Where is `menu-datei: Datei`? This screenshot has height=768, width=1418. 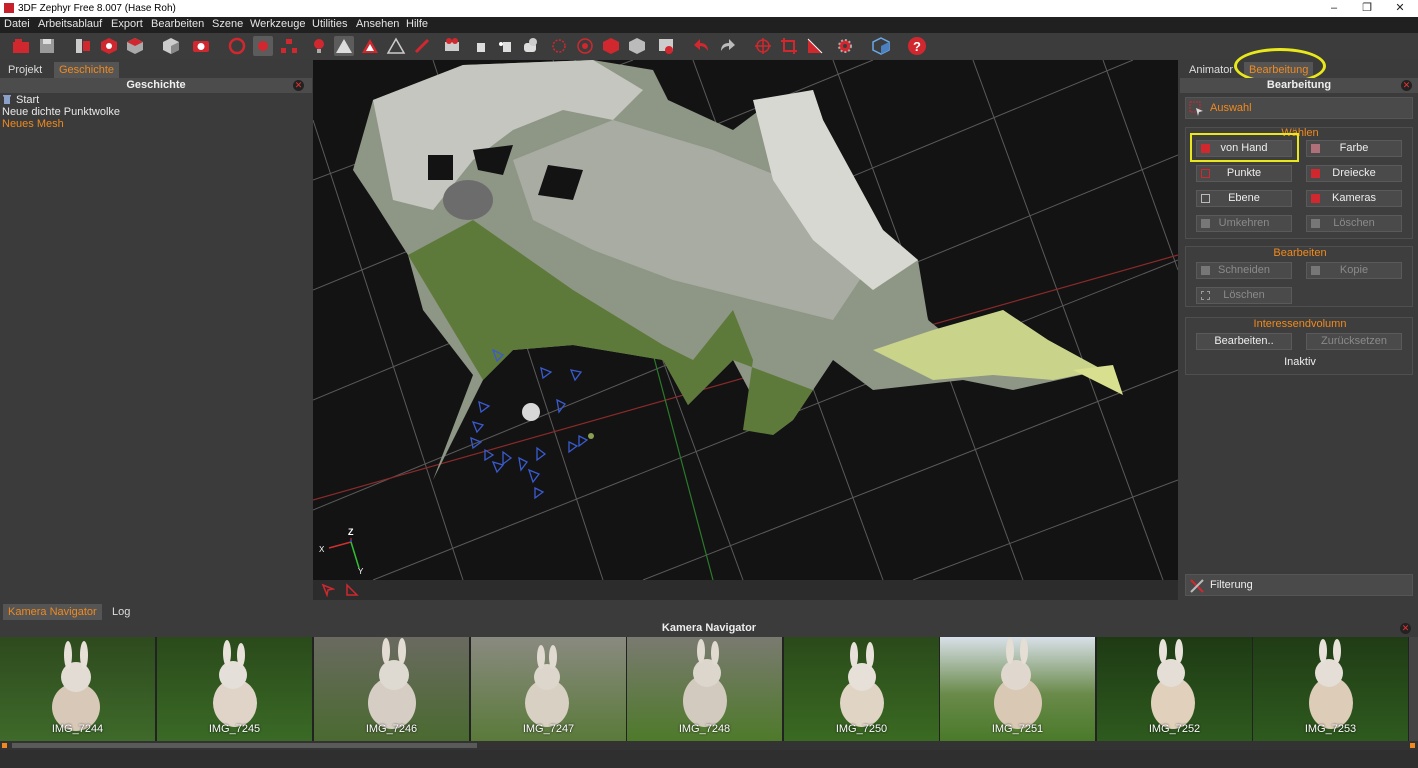
menu-datei: Datei is located at coordinates (17, 24).